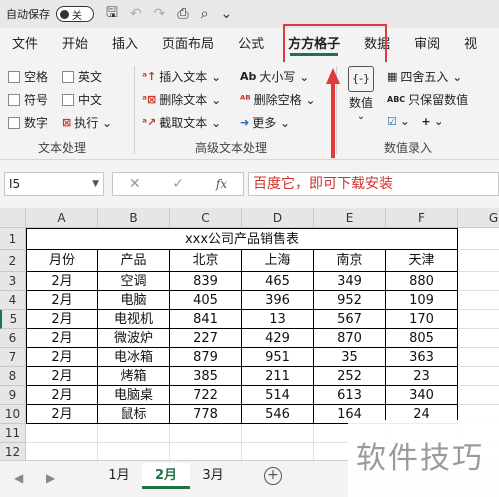 The width and height of the screenshot is (499, 497). Describe the element at coordinates (13, 239) in the screenshot. I see `row-header: 1` at that location.